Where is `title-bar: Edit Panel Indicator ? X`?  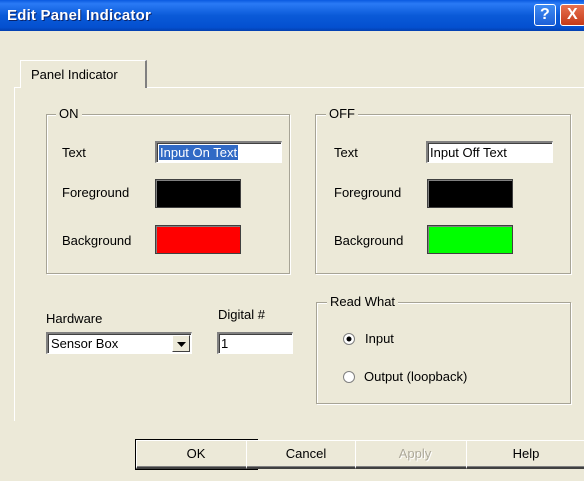 title-bar: Edit Panel Indicator ? X is located at coordinates (292, 15).